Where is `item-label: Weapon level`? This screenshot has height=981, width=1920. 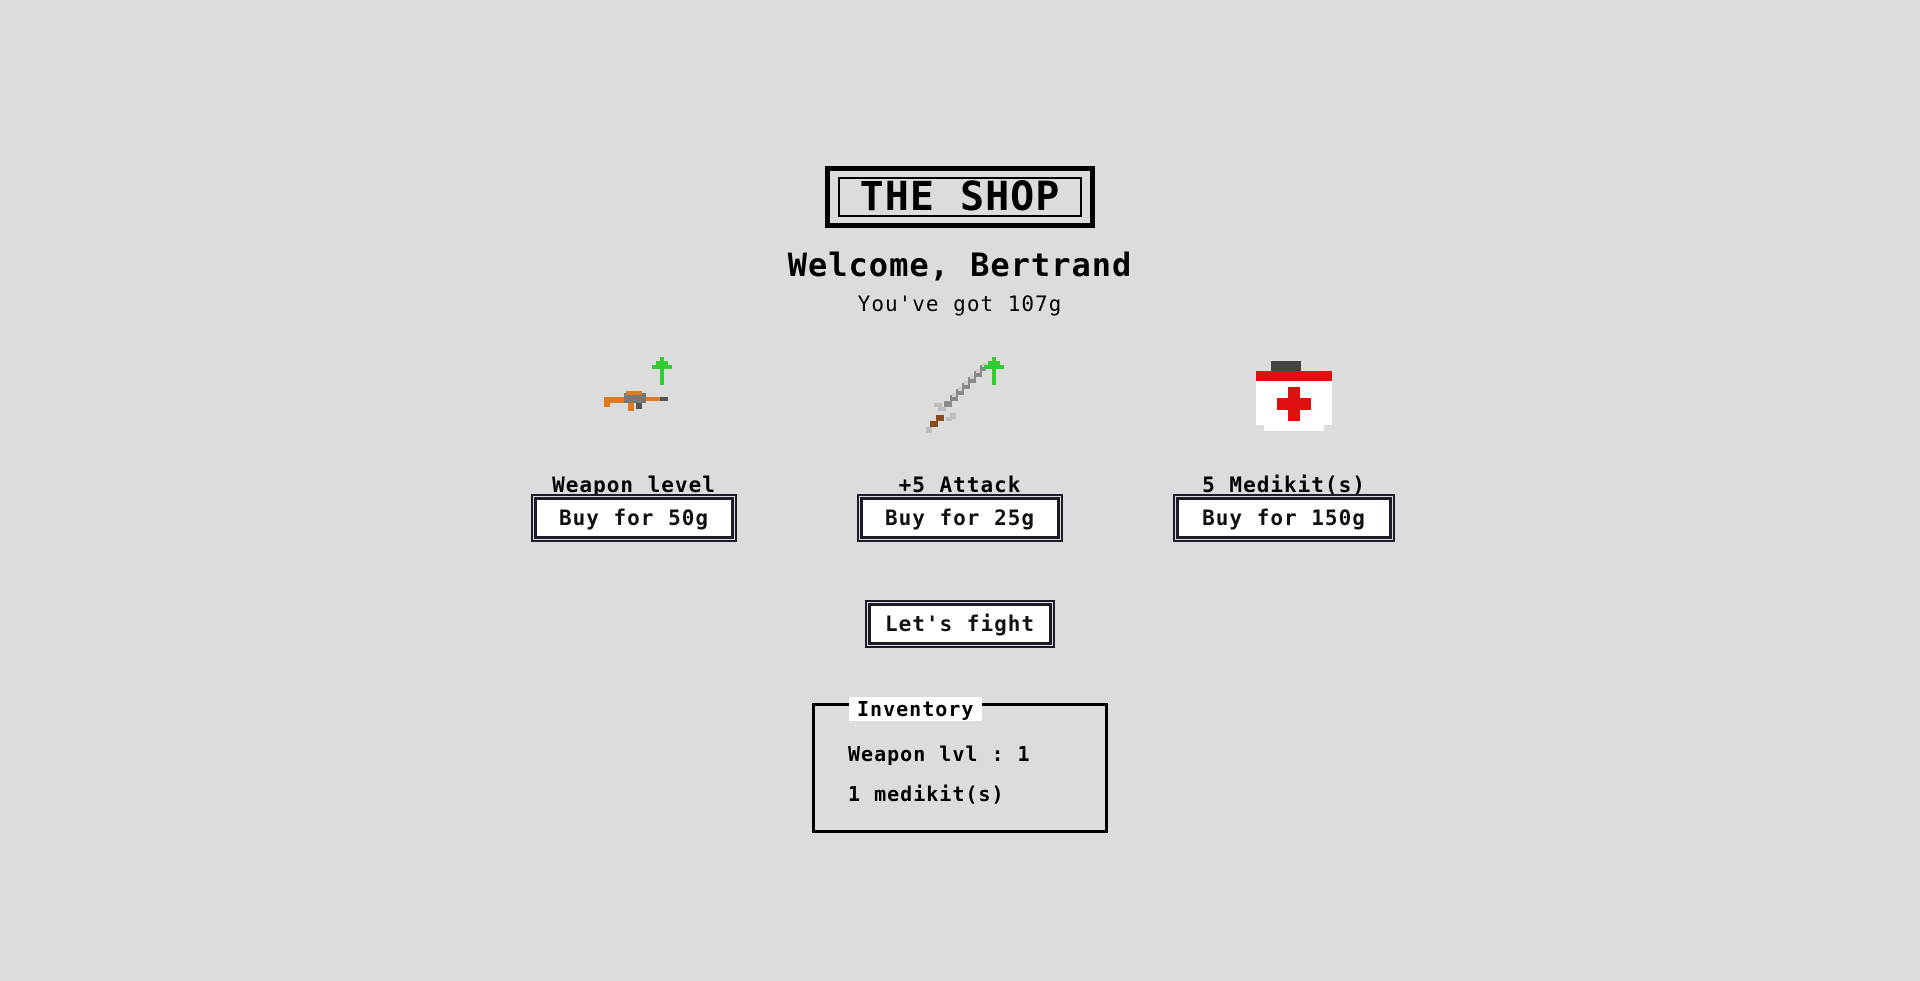 item-label: Weapon level is located at coordinates (634, 485).